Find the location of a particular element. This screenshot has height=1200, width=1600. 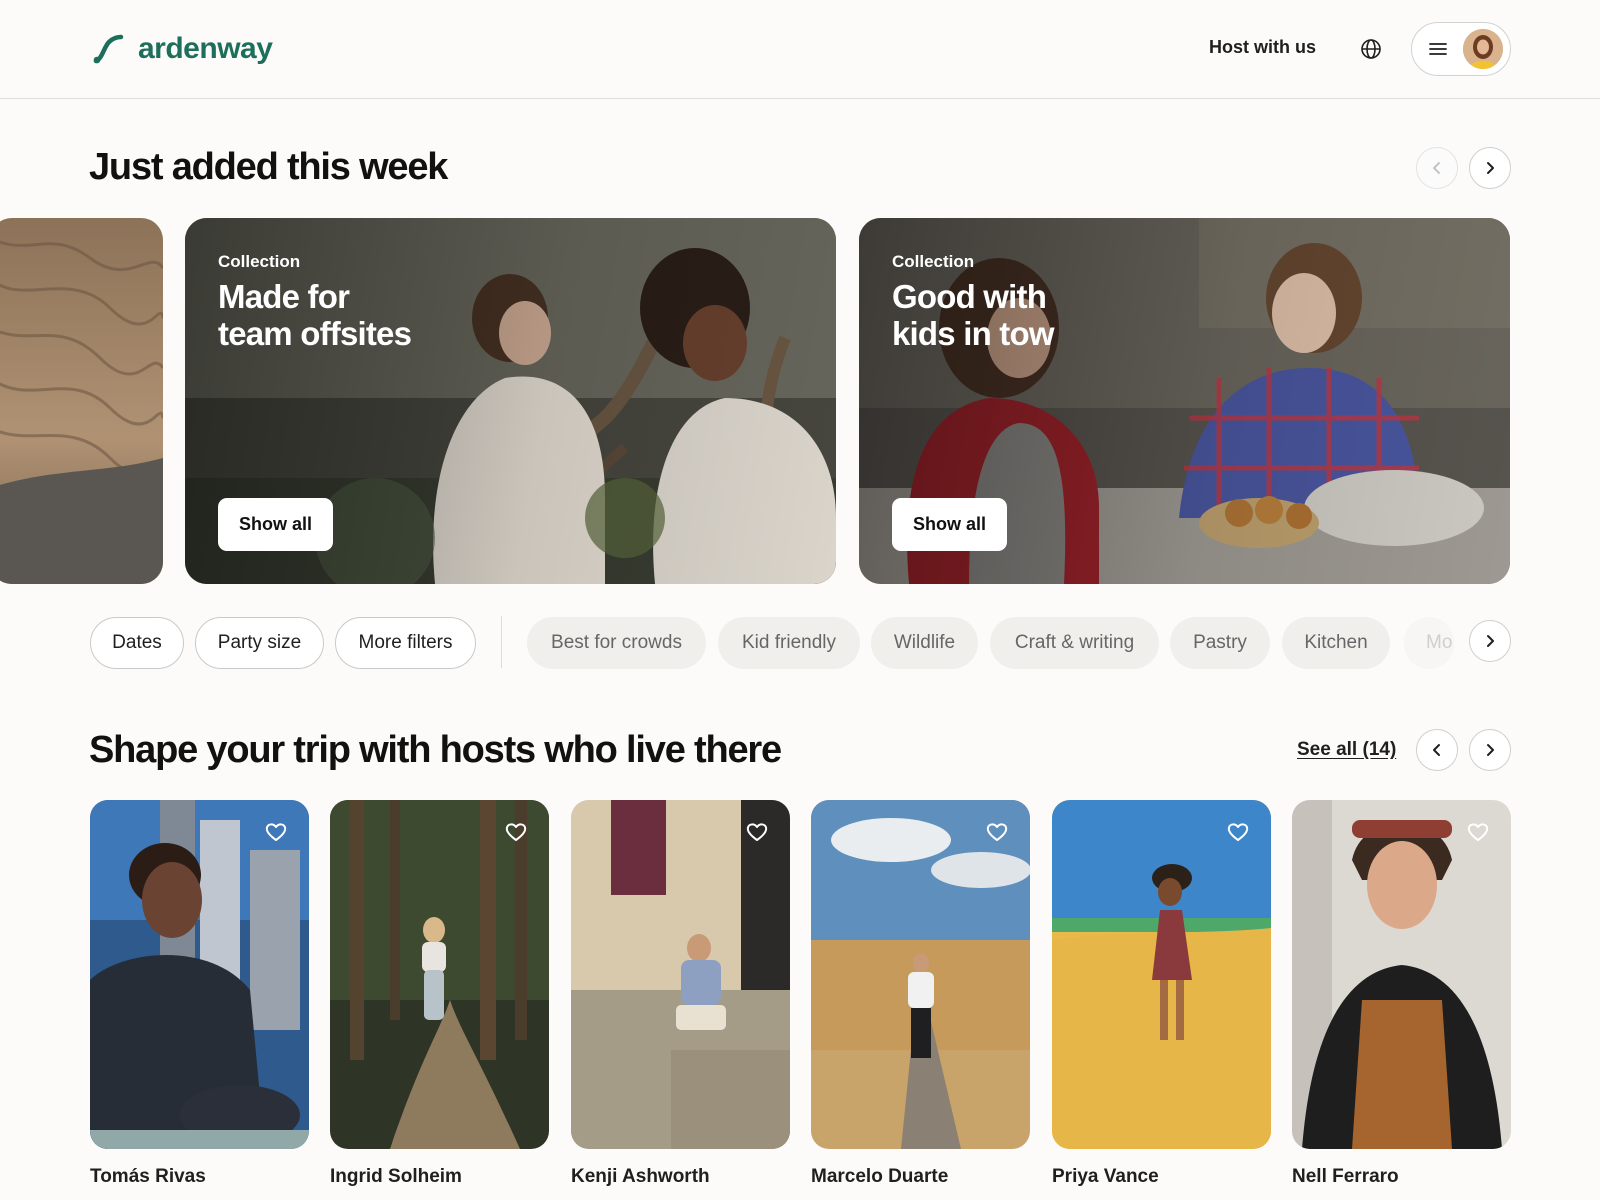

collection-card-partial is located at coordinates (81, 401).